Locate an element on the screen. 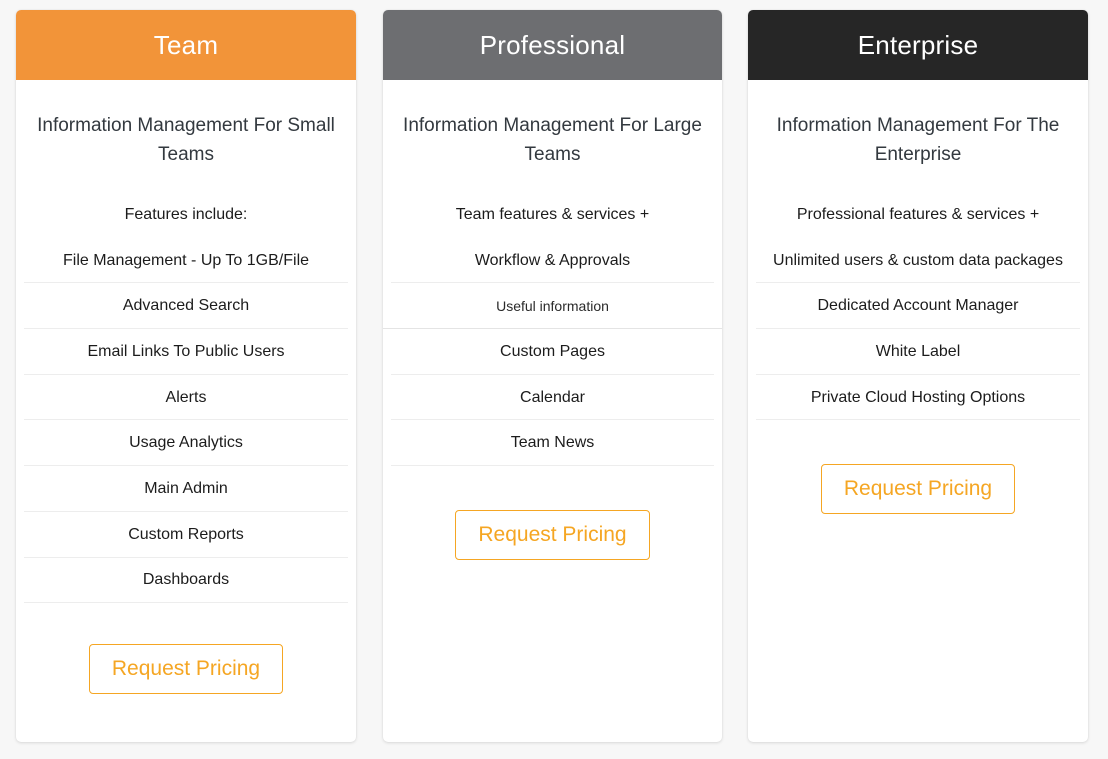  feature-row: Useful information is located at coordinates (552, 306).